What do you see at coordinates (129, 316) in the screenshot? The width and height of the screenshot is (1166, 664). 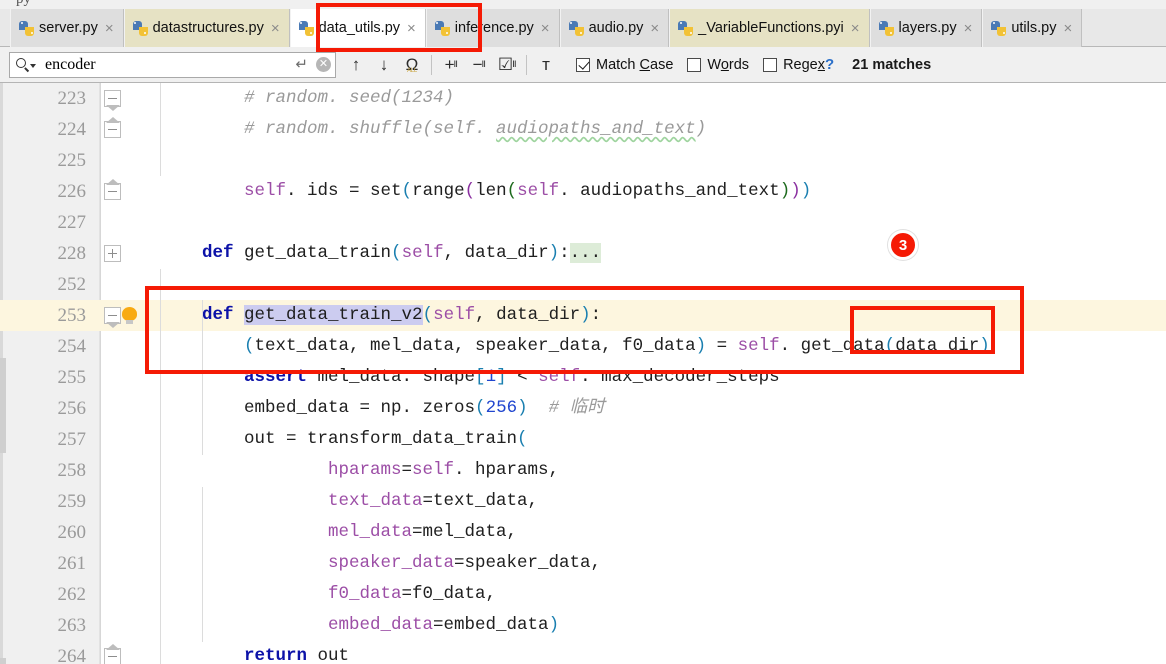 I see `intention-lightbulb-icon` at bounding box center [129, 316].